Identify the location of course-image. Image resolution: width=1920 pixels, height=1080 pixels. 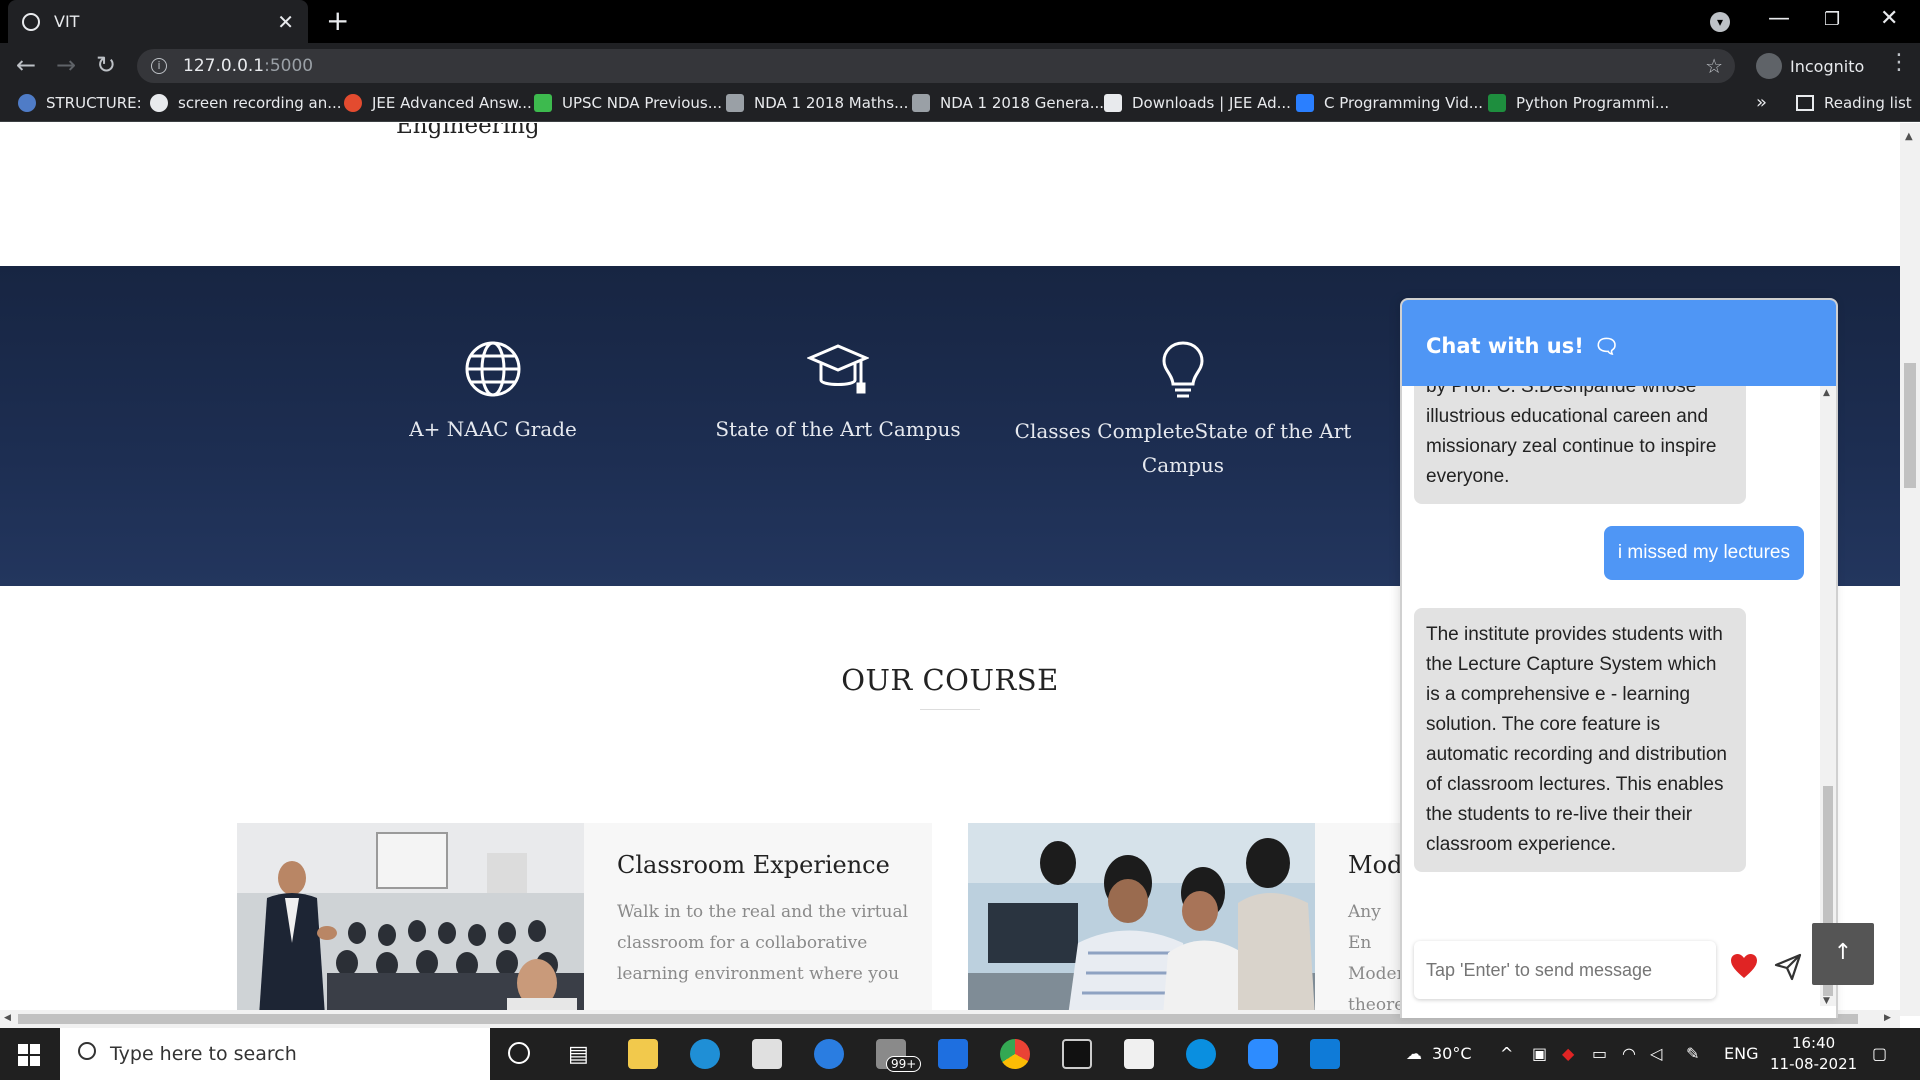
(410, 919).